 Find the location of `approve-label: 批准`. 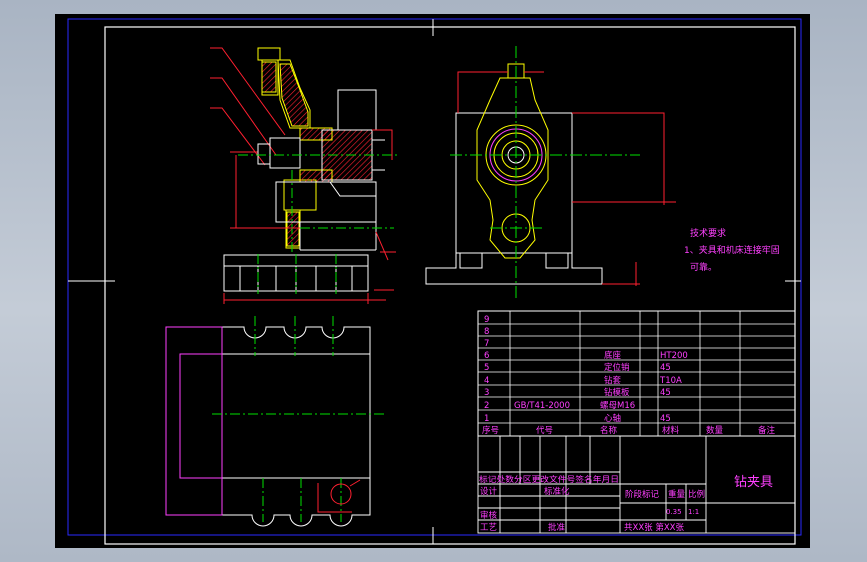

approve-label: 批准 is located at coordinates (557, 527).